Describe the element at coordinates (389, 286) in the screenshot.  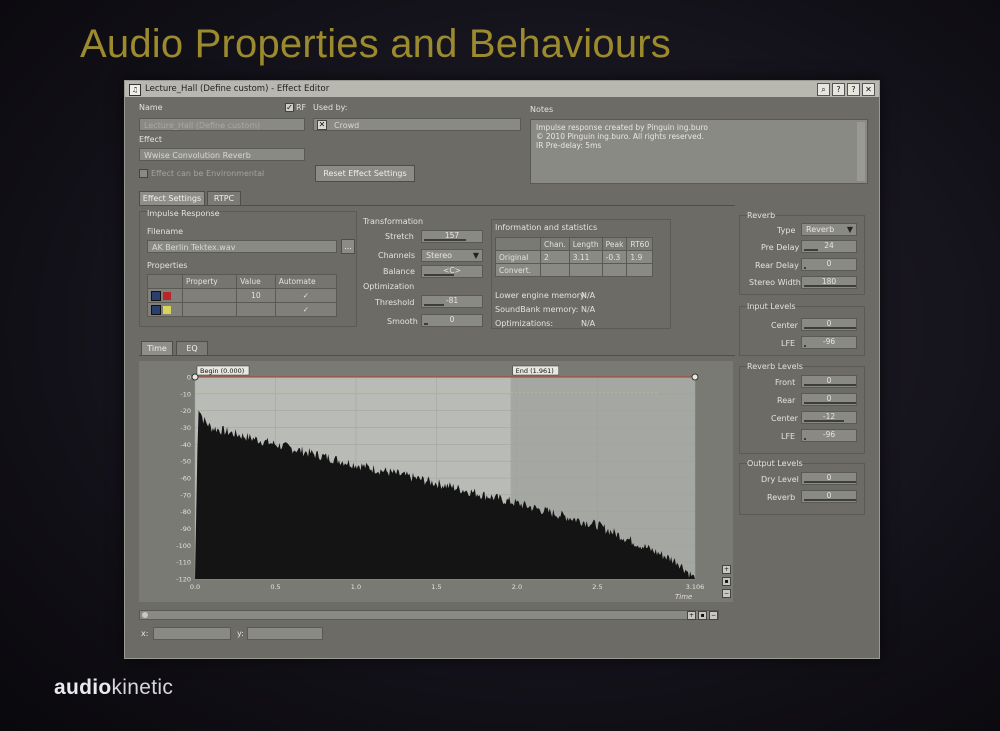
I see `optimization-label: Optimization` at that location.